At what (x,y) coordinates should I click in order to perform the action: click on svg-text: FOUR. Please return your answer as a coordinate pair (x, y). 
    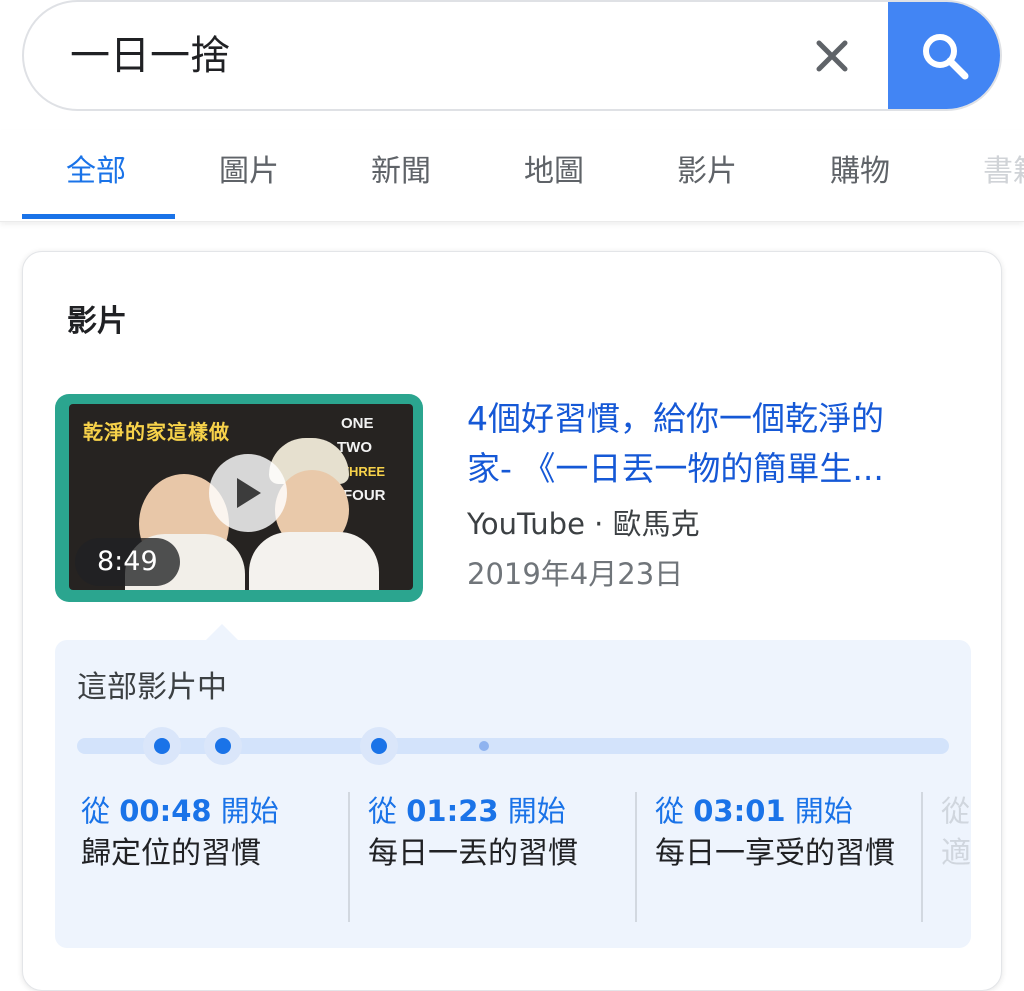
    Looking at the image, I should click on (364, 495).